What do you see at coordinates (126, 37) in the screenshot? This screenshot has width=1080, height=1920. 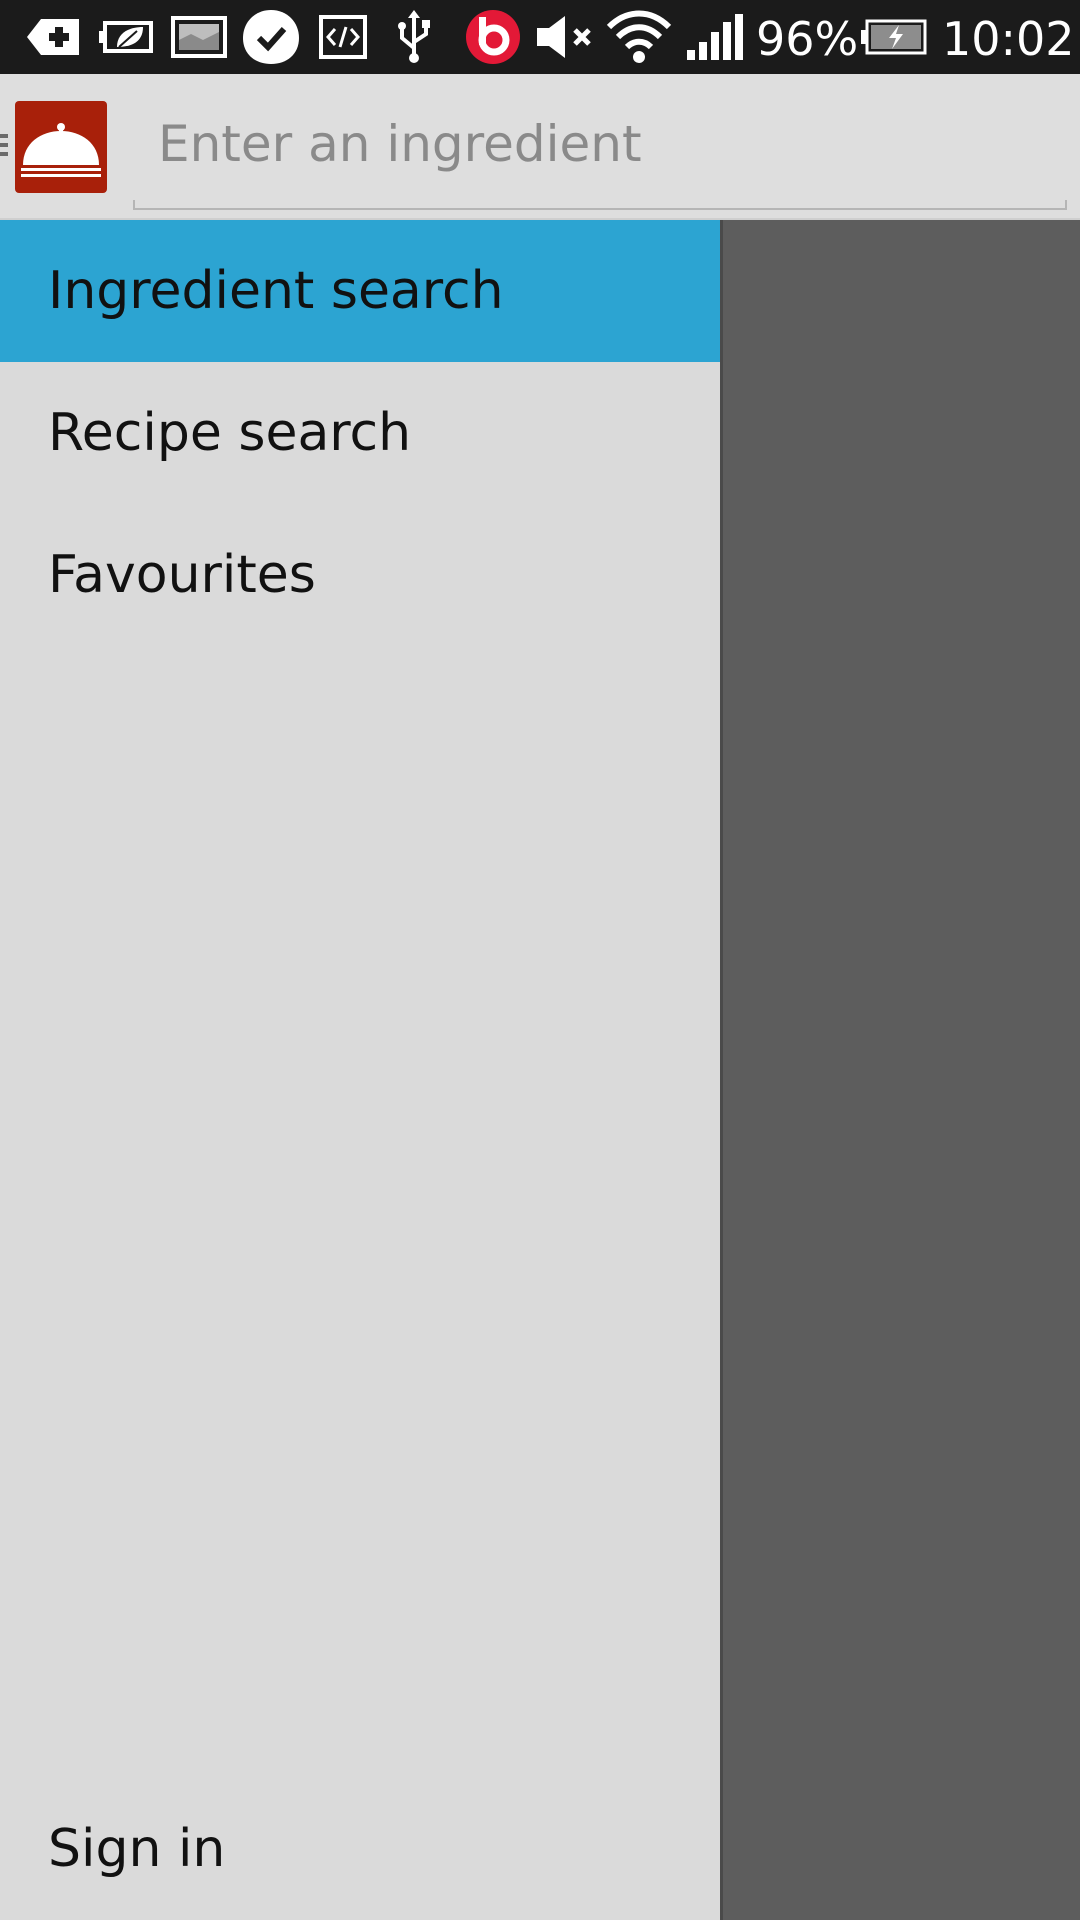 I see `leaf-battery-icon` at bounding box center [126, 37].